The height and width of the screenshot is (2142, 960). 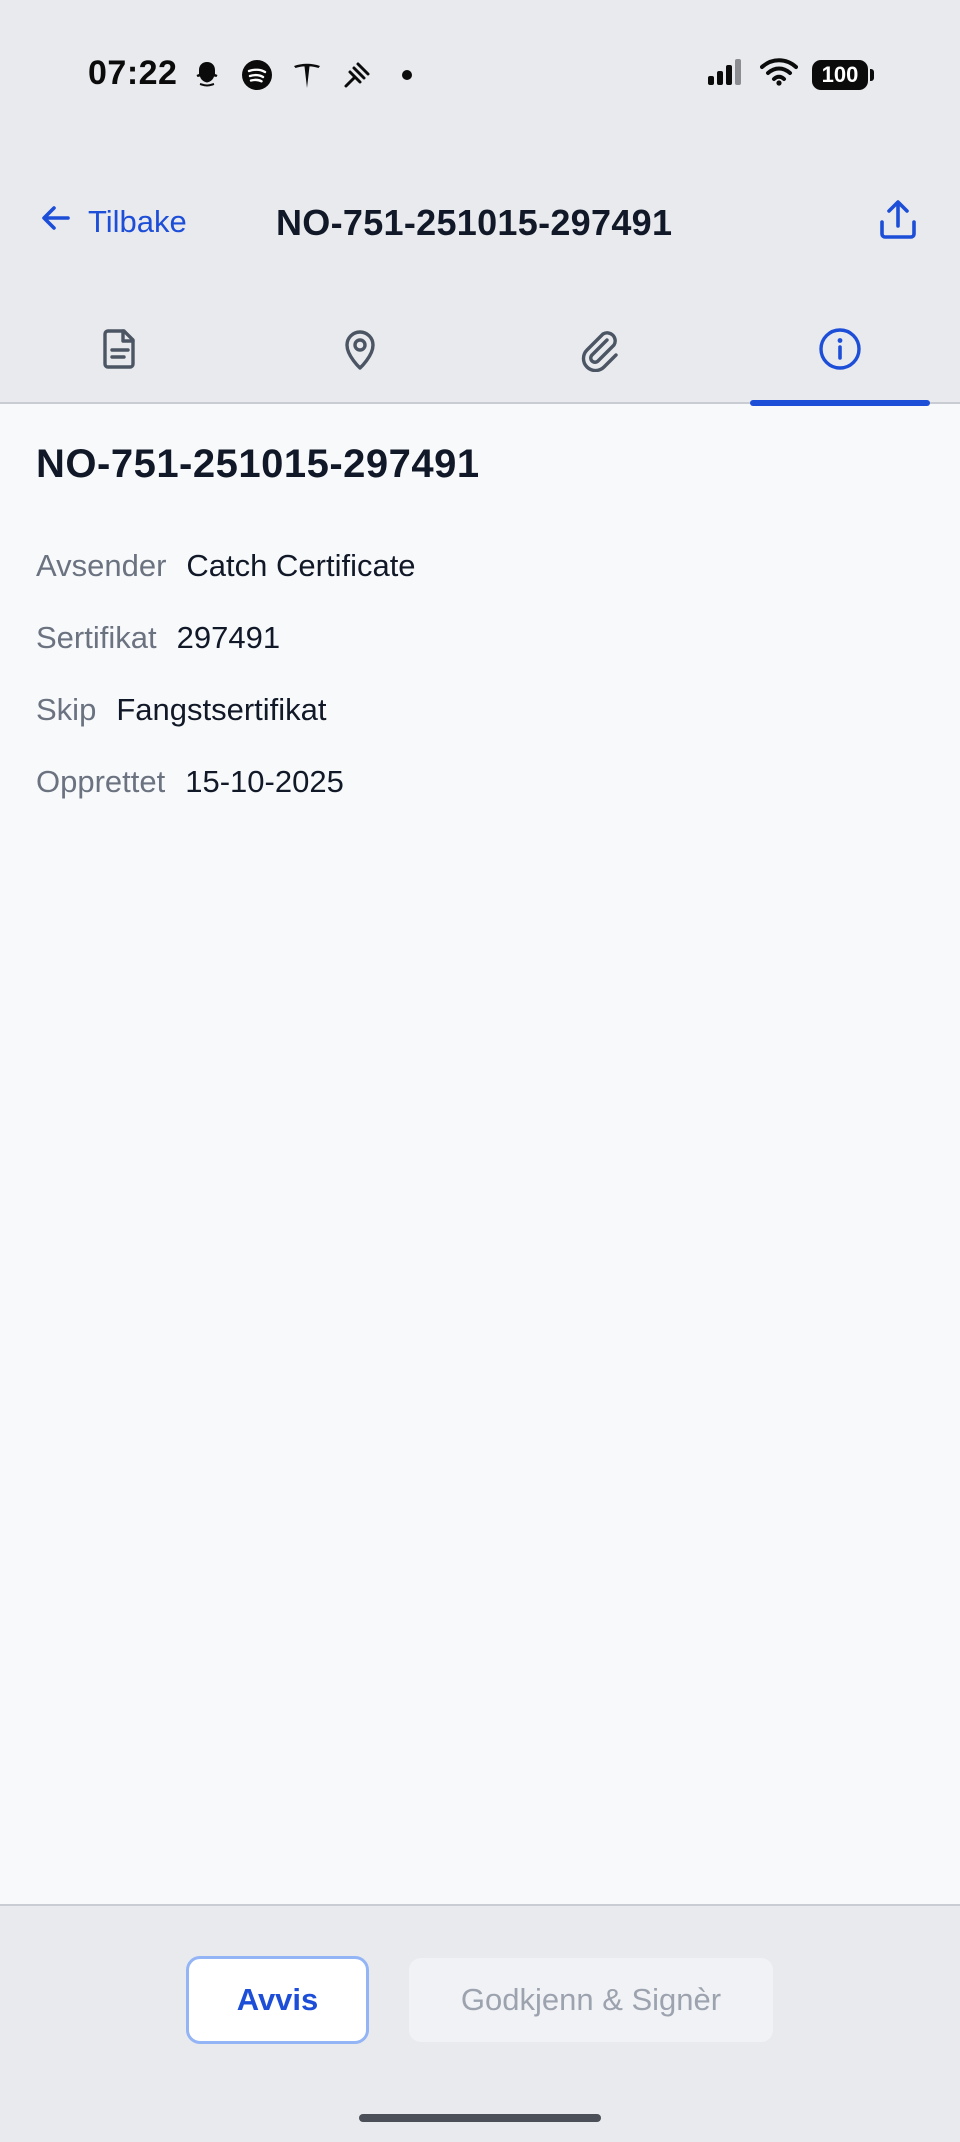 I want to click on signal-bars-icon, so click(x=726, y=74).